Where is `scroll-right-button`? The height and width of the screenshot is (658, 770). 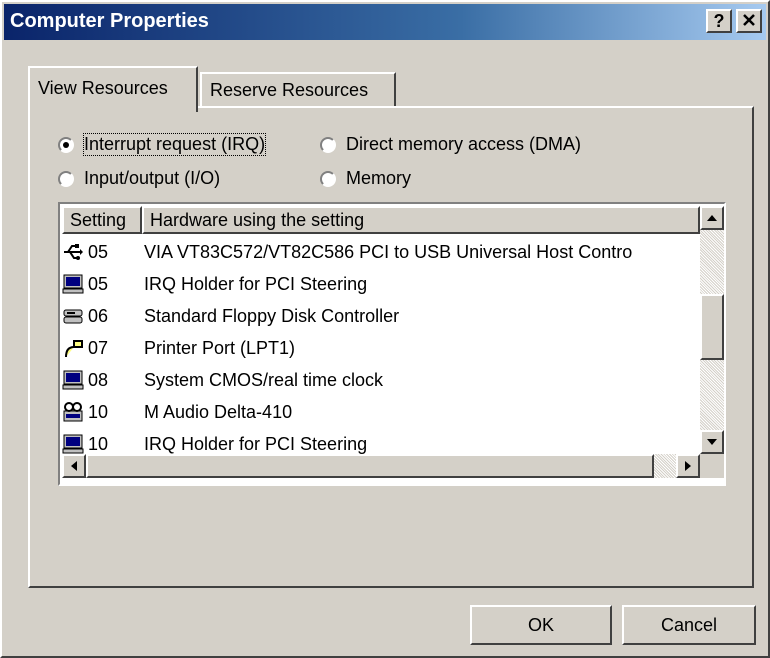 scroll-right-button is located at coordinates (688, 466).